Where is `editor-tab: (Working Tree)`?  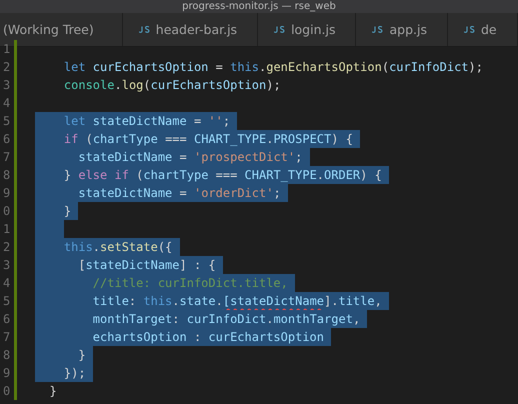
editor-tab: (Working Tree) is located at coordinates (61, 29).